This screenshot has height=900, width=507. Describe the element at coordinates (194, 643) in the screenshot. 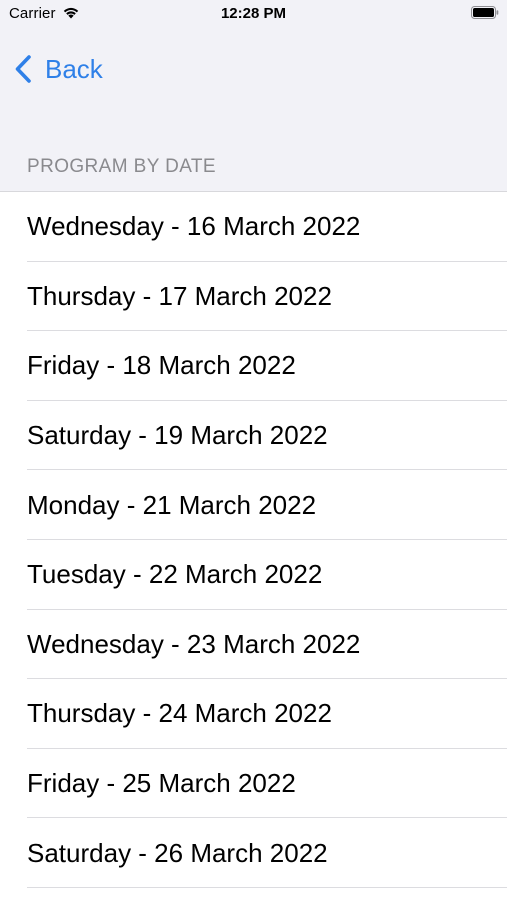

I see `list-item-label: Wednesday - 23 March 2022` at that location.